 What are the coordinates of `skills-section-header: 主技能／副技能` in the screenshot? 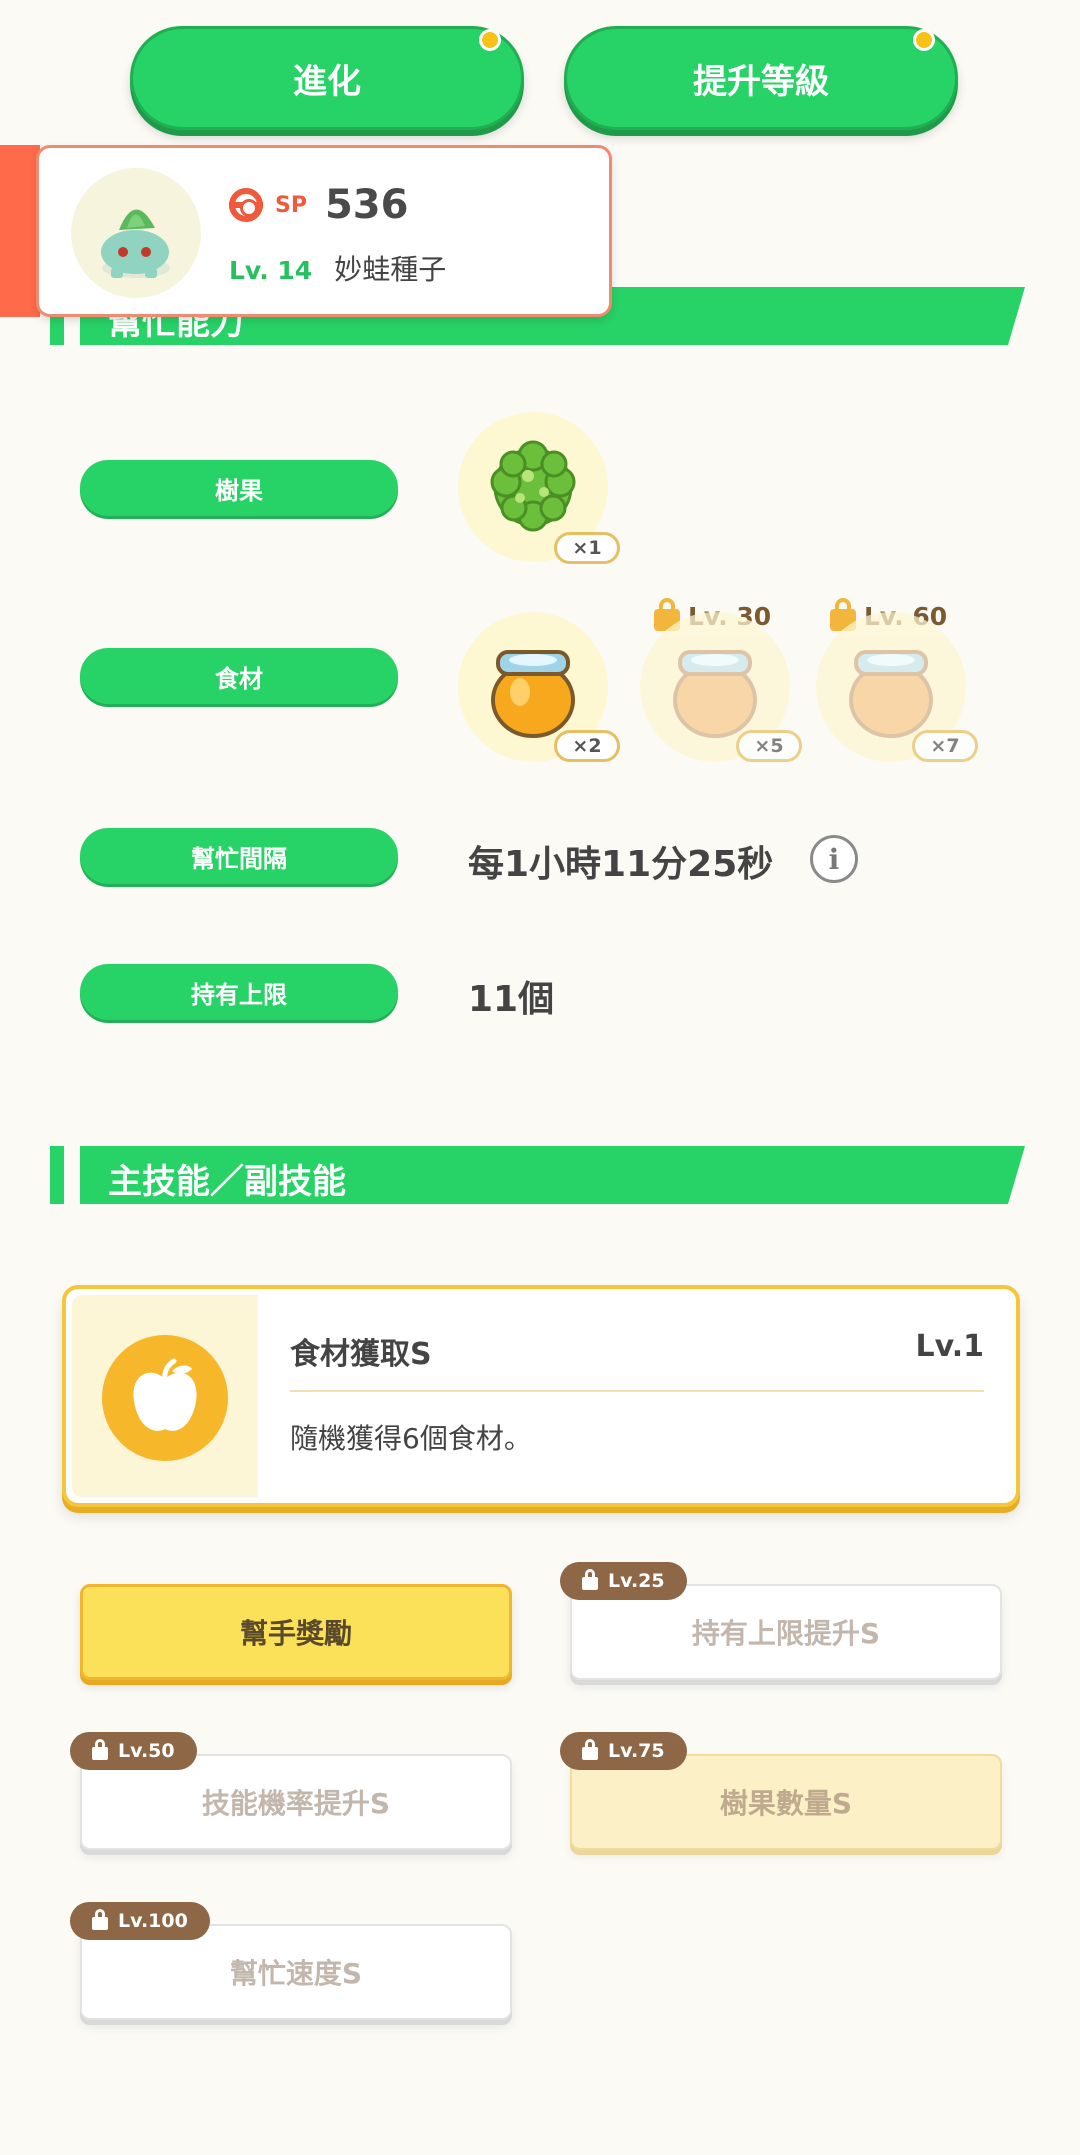 It's located at (537, 1175).